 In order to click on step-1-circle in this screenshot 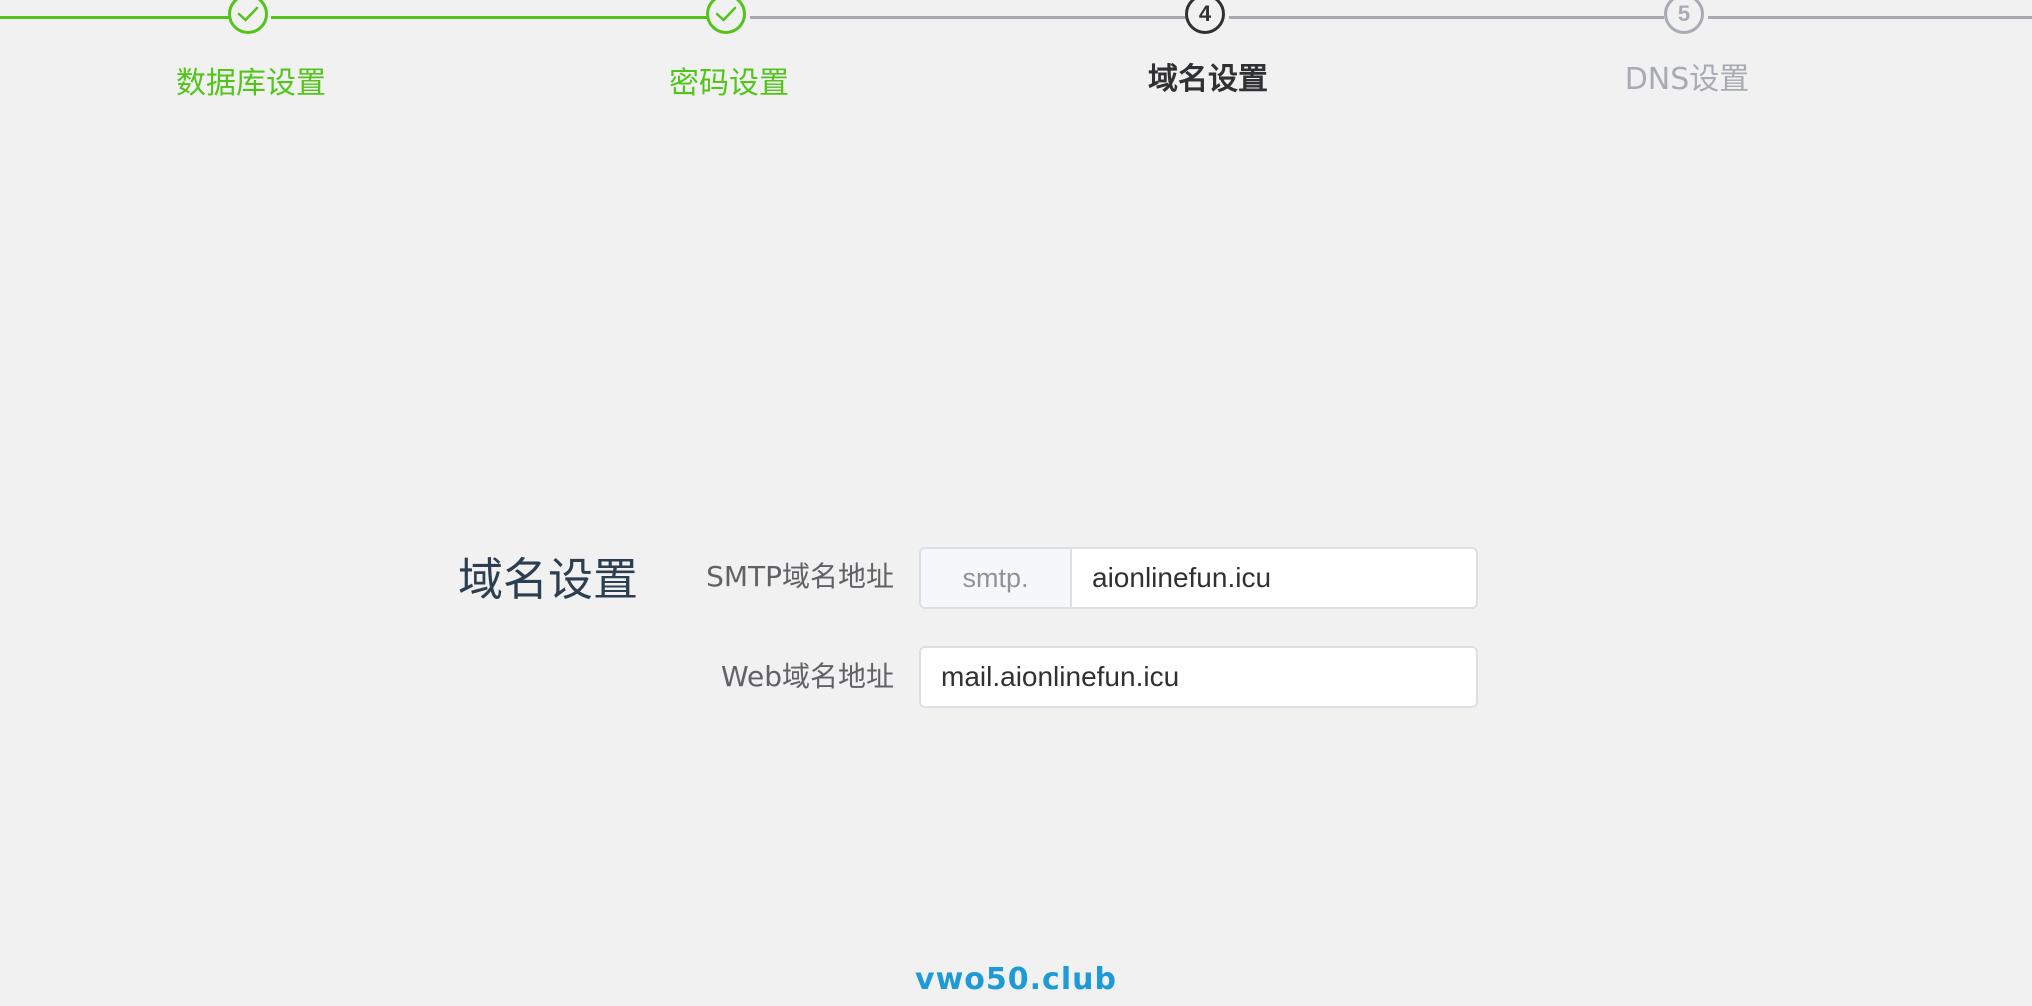, I will do `click(248, 17)`.